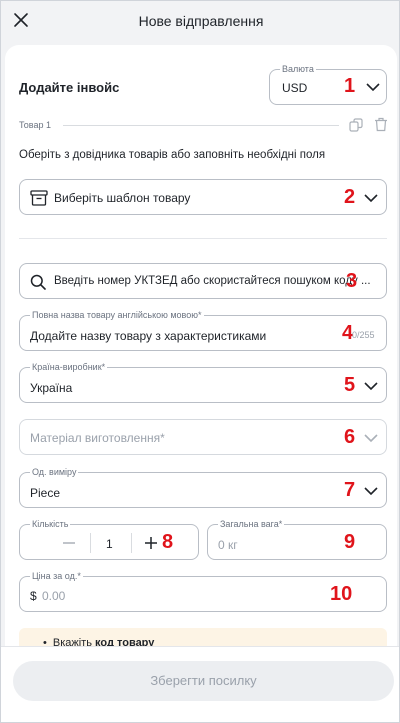 The width and height of the screenshot is (400, 723). I want to click on quantity-label: Кількість, so click(50, 524).